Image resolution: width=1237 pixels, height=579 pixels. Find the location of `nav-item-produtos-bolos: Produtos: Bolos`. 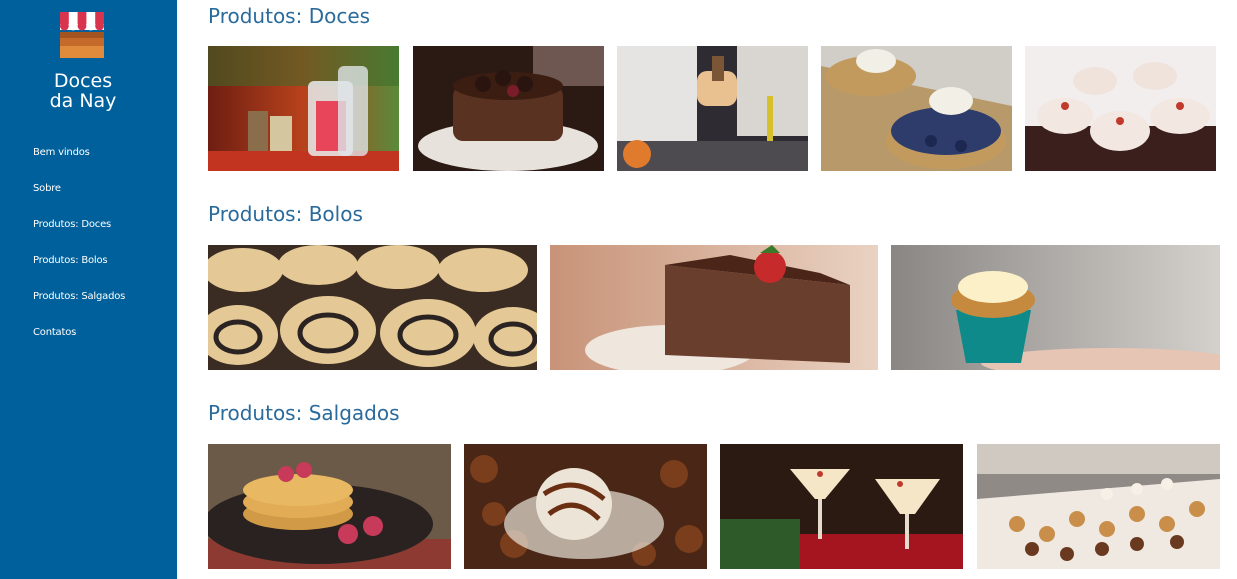

nav-item-produtos-bolos: Produtos: Bolos is located at coordinates (70, 261).